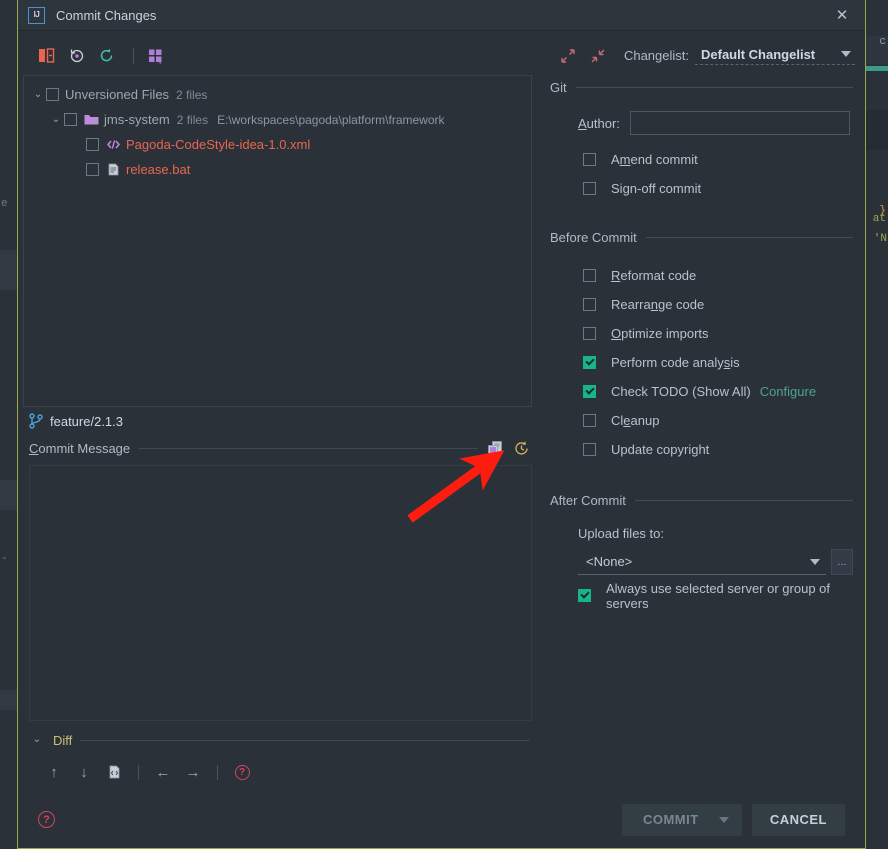  I want to click on perform-code-analysis-checkbox: Perform code analysis, so click(718, 362).